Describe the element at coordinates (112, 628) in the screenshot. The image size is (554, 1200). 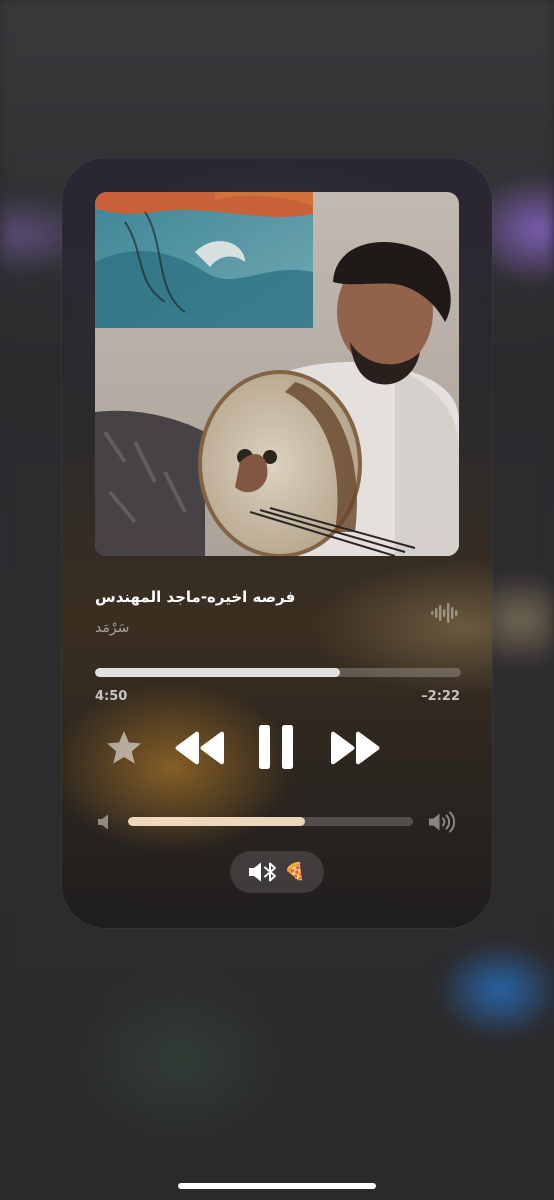
I see `artist-name: سَرْمَد` at that location.